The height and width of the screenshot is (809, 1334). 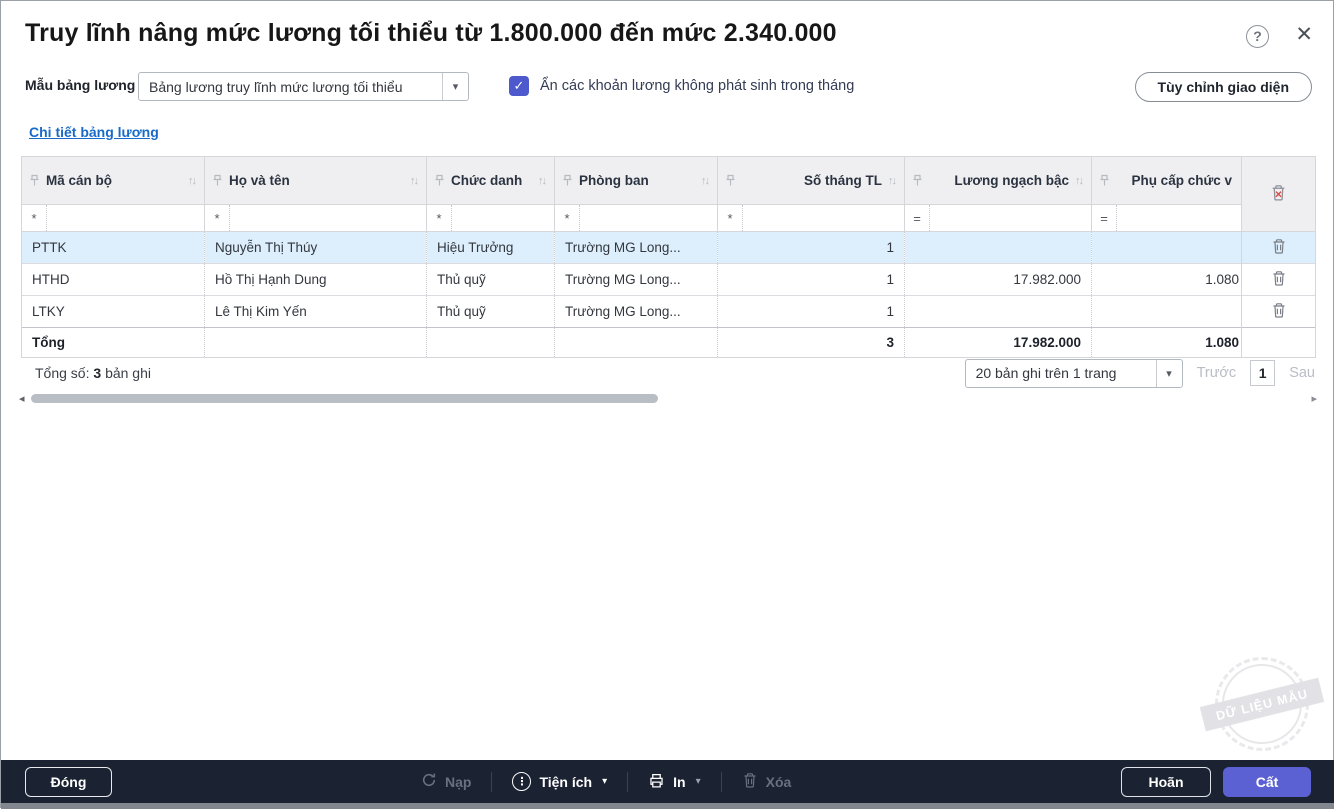 What do you see at coordinates (1217, 373) in the screenshot?
I see `prev-page-button: Trước` at bounding box center [1217, 373].